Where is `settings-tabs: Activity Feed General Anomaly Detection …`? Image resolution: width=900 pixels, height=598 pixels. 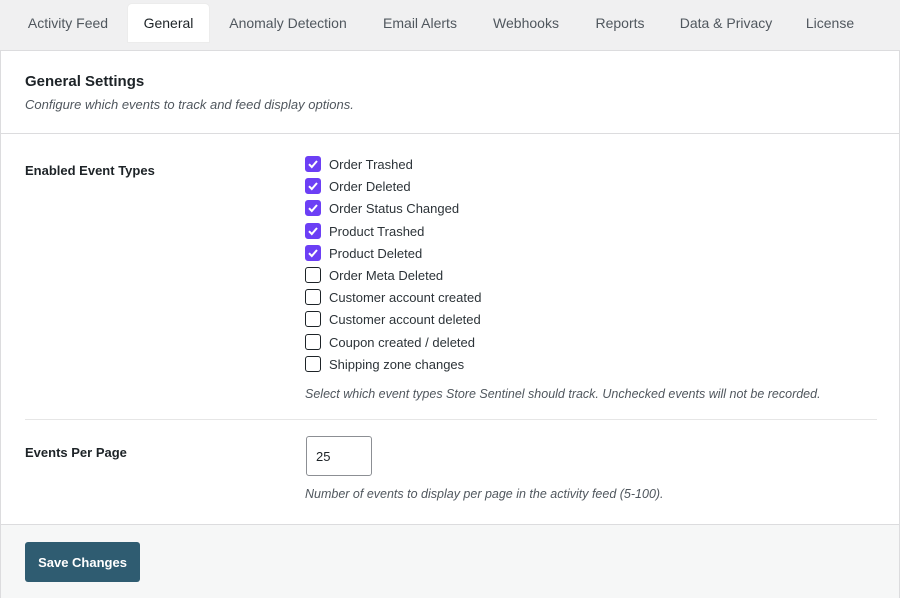
settings-tabs: Activity Feed General Anomaly Detection … is located at coordinates (450, 25).